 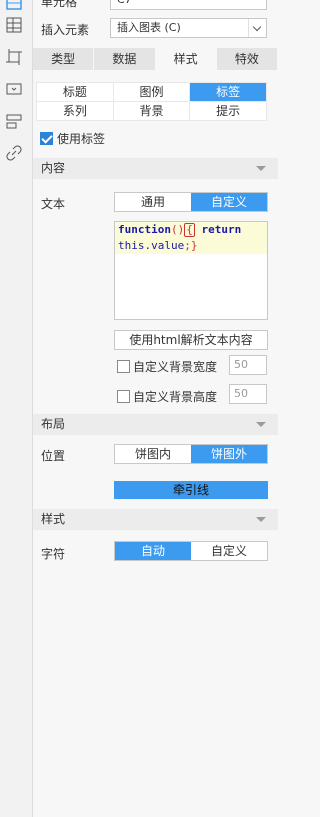 What do you see at coordinates (155, 168) in the screenshot?
I see `content-section-header: 内容` at bounding box center [155, 168].